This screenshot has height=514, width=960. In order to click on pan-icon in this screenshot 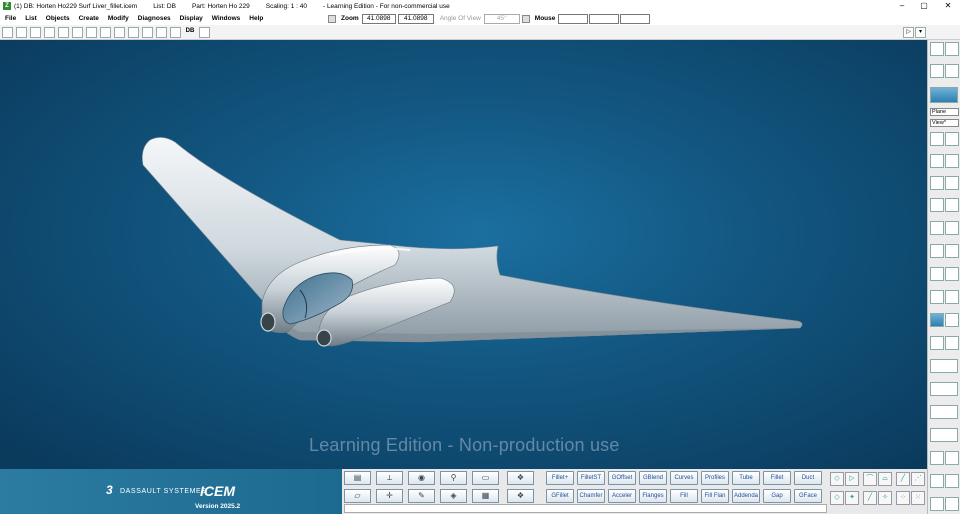, I will do `click(952, 458)`.